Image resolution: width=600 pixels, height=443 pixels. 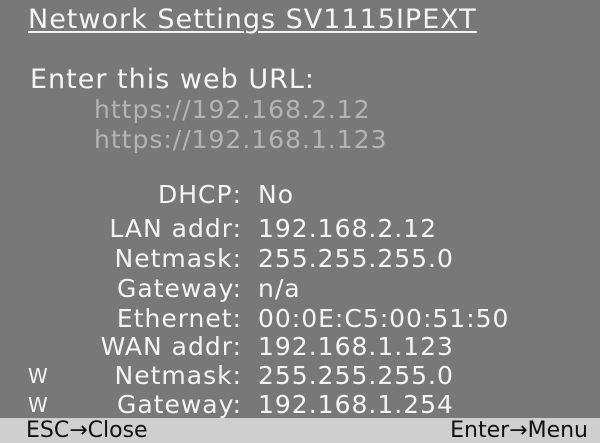 I want to click on setting-value: 192.168.1.123, so click(x=356, y=346).